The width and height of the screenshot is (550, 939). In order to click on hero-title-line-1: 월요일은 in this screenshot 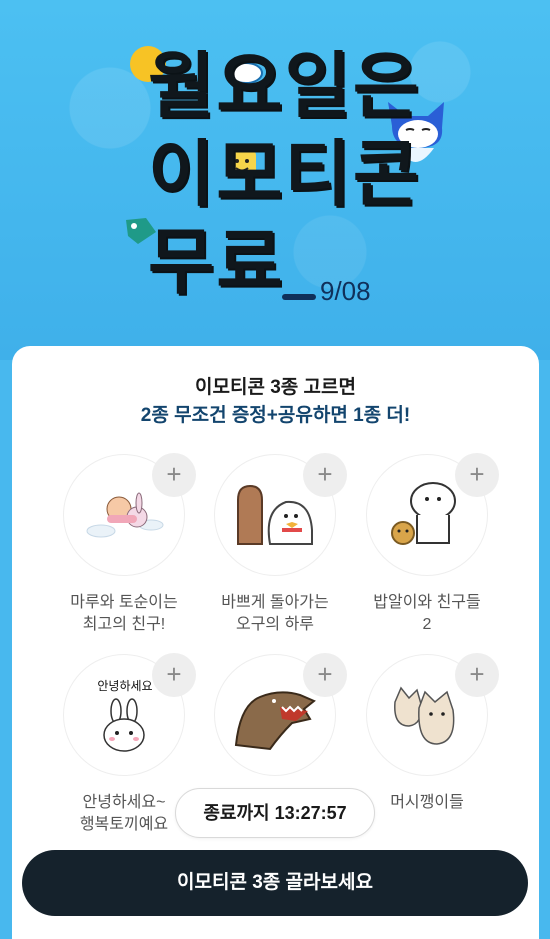, I will do `click(284, 86)`.